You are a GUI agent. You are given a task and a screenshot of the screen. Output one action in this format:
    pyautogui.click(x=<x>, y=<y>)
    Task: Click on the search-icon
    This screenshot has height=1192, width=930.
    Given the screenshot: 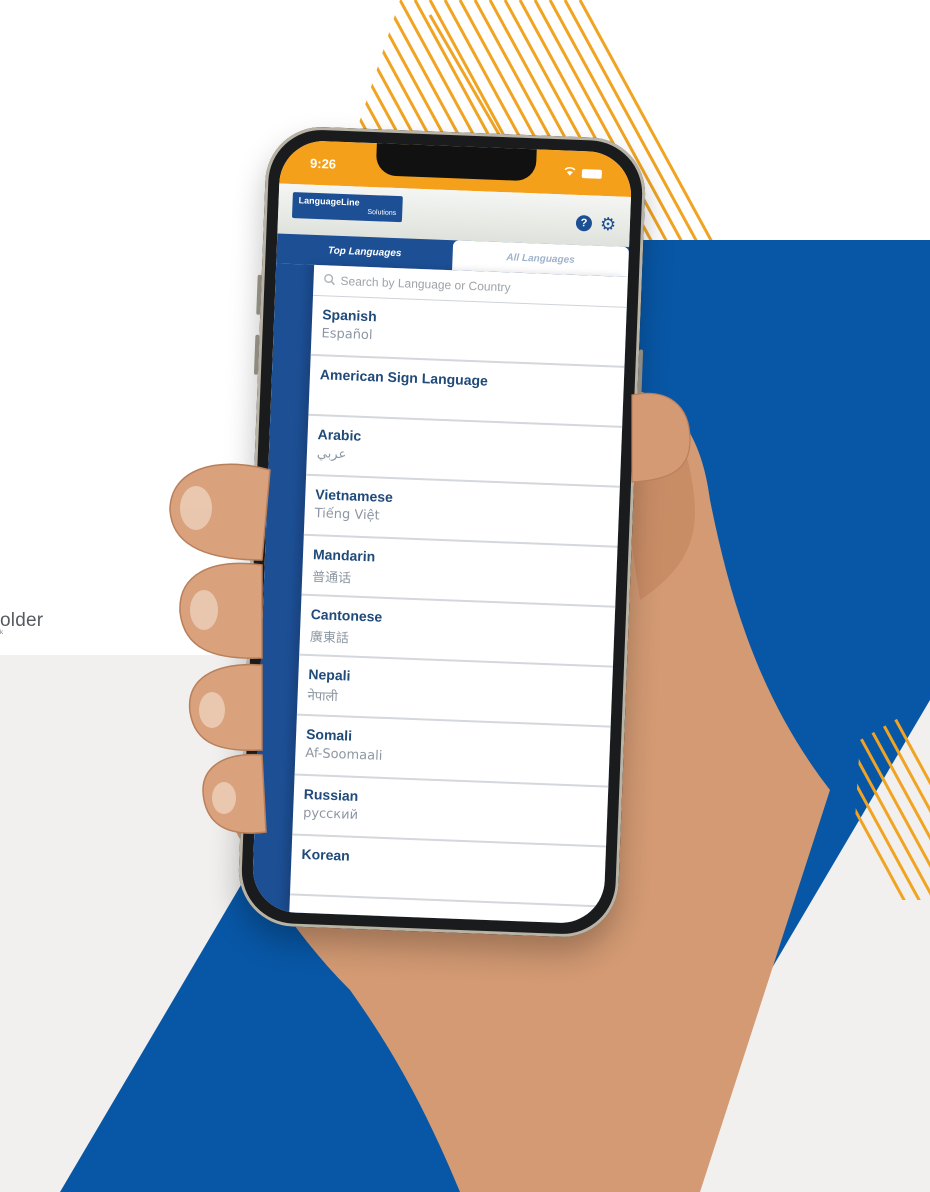 What is the action you would take?
    pyautogui.click(x=329, y=280)
    